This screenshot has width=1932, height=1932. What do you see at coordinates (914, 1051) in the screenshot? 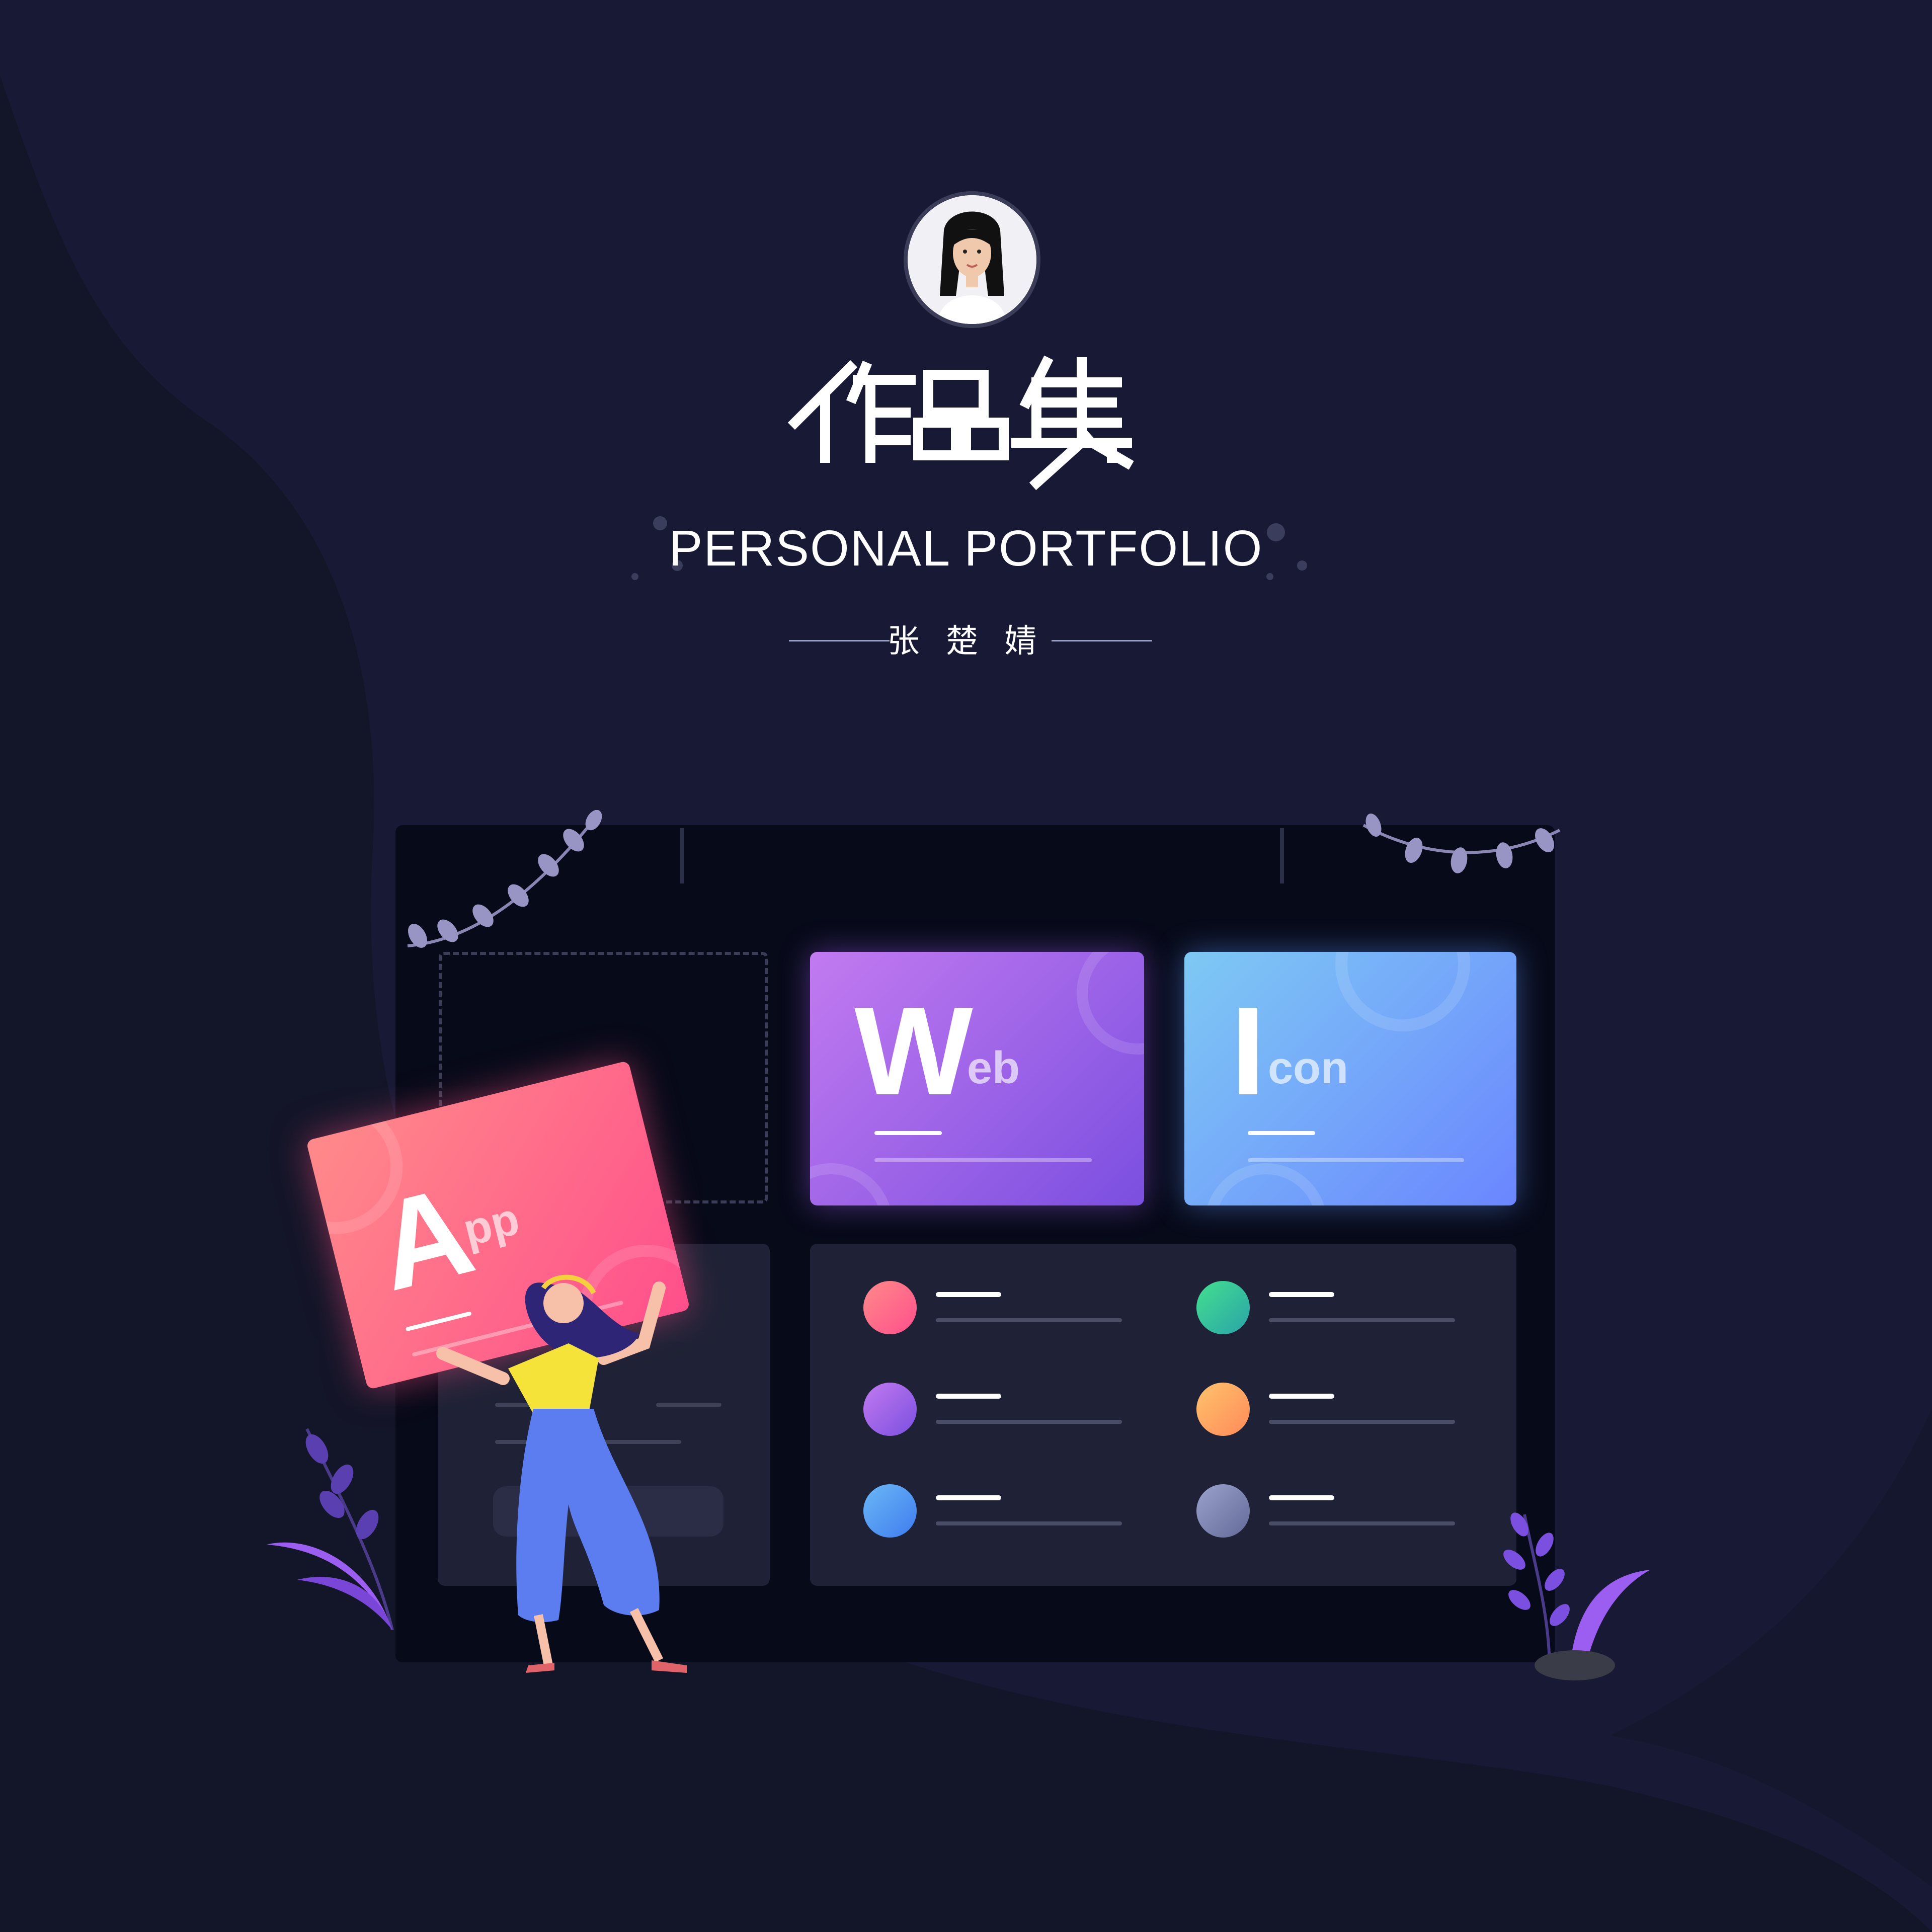
I see `web-card-initial: W` at bounding box center [914, 1051].